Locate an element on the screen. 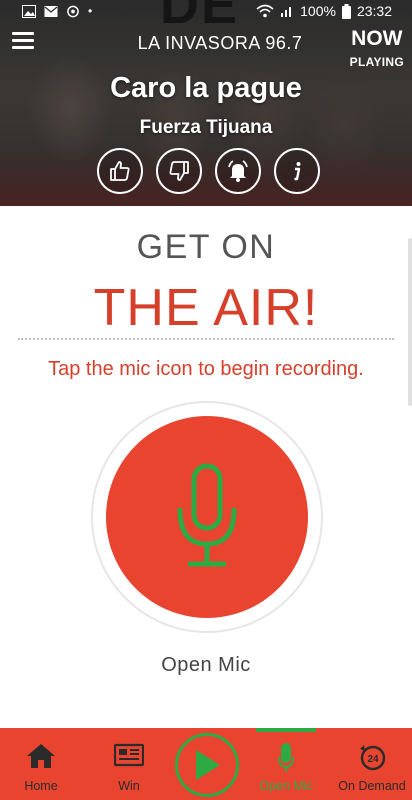 The height and width of the screenshot is (800, 412). play-icon is located at coordinates (208, 765).